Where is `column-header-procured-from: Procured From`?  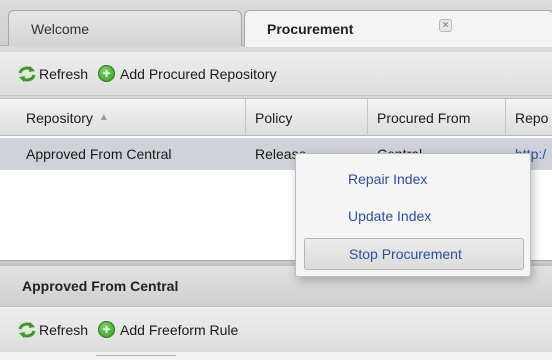
column-header-procured-from: Procured From is located at coordinates (437, 117).